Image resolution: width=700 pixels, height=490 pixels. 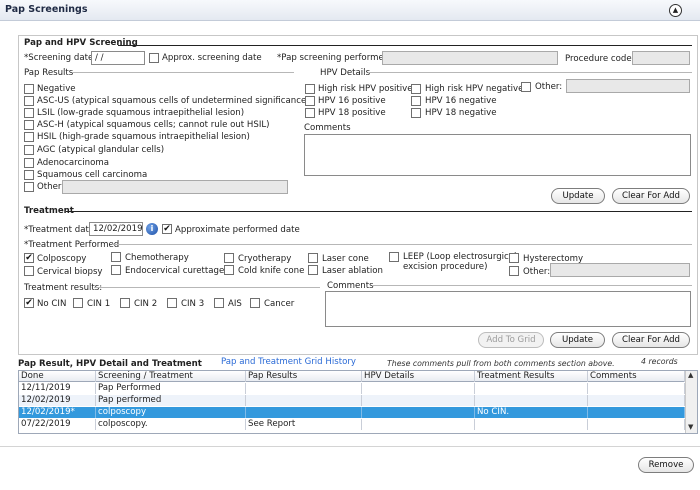 I want to click on hpv-high-risk-positive-checkbox, so click(x=310, y=89).